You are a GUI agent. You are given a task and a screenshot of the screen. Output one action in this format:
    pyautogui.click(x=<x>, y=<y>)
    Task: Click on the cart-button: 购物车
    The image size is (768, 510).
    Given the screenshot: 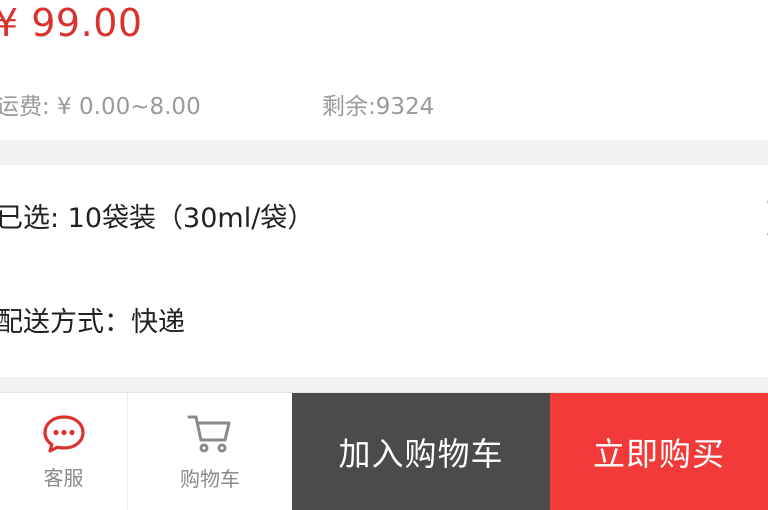 What is the action you would take?
    pyautogui.click(x=210, y=451)
    